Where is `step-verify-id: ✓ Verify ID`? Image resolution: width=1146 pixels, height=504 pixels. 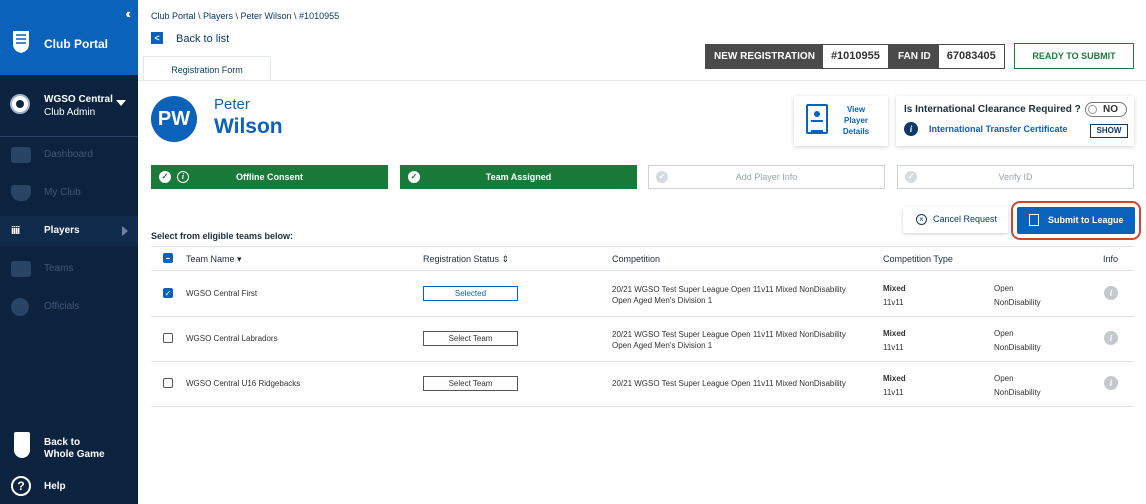
step-verify-id: ✓ Verify ID is located at coordinates (1015, 177).